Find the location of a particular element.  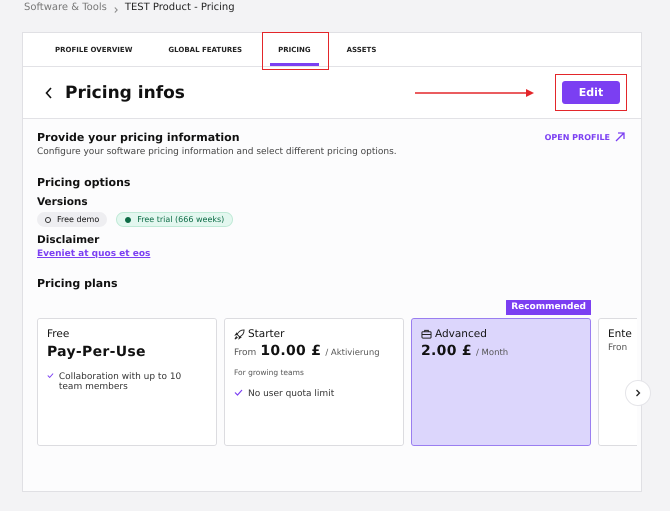

plan-name: Starter is located at coordinates (314, 334).